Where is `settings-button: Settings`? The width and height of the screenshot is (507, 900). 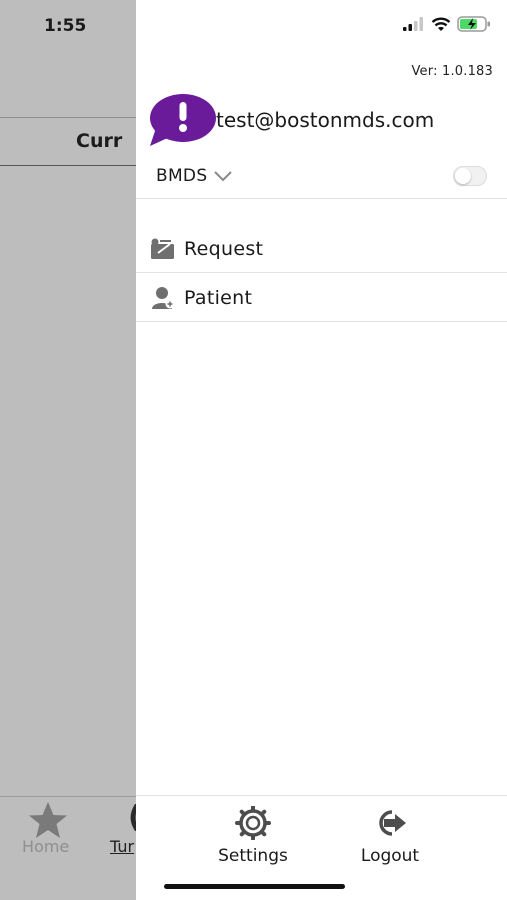 settings-button: Settings is located at coordinates (253, 835).